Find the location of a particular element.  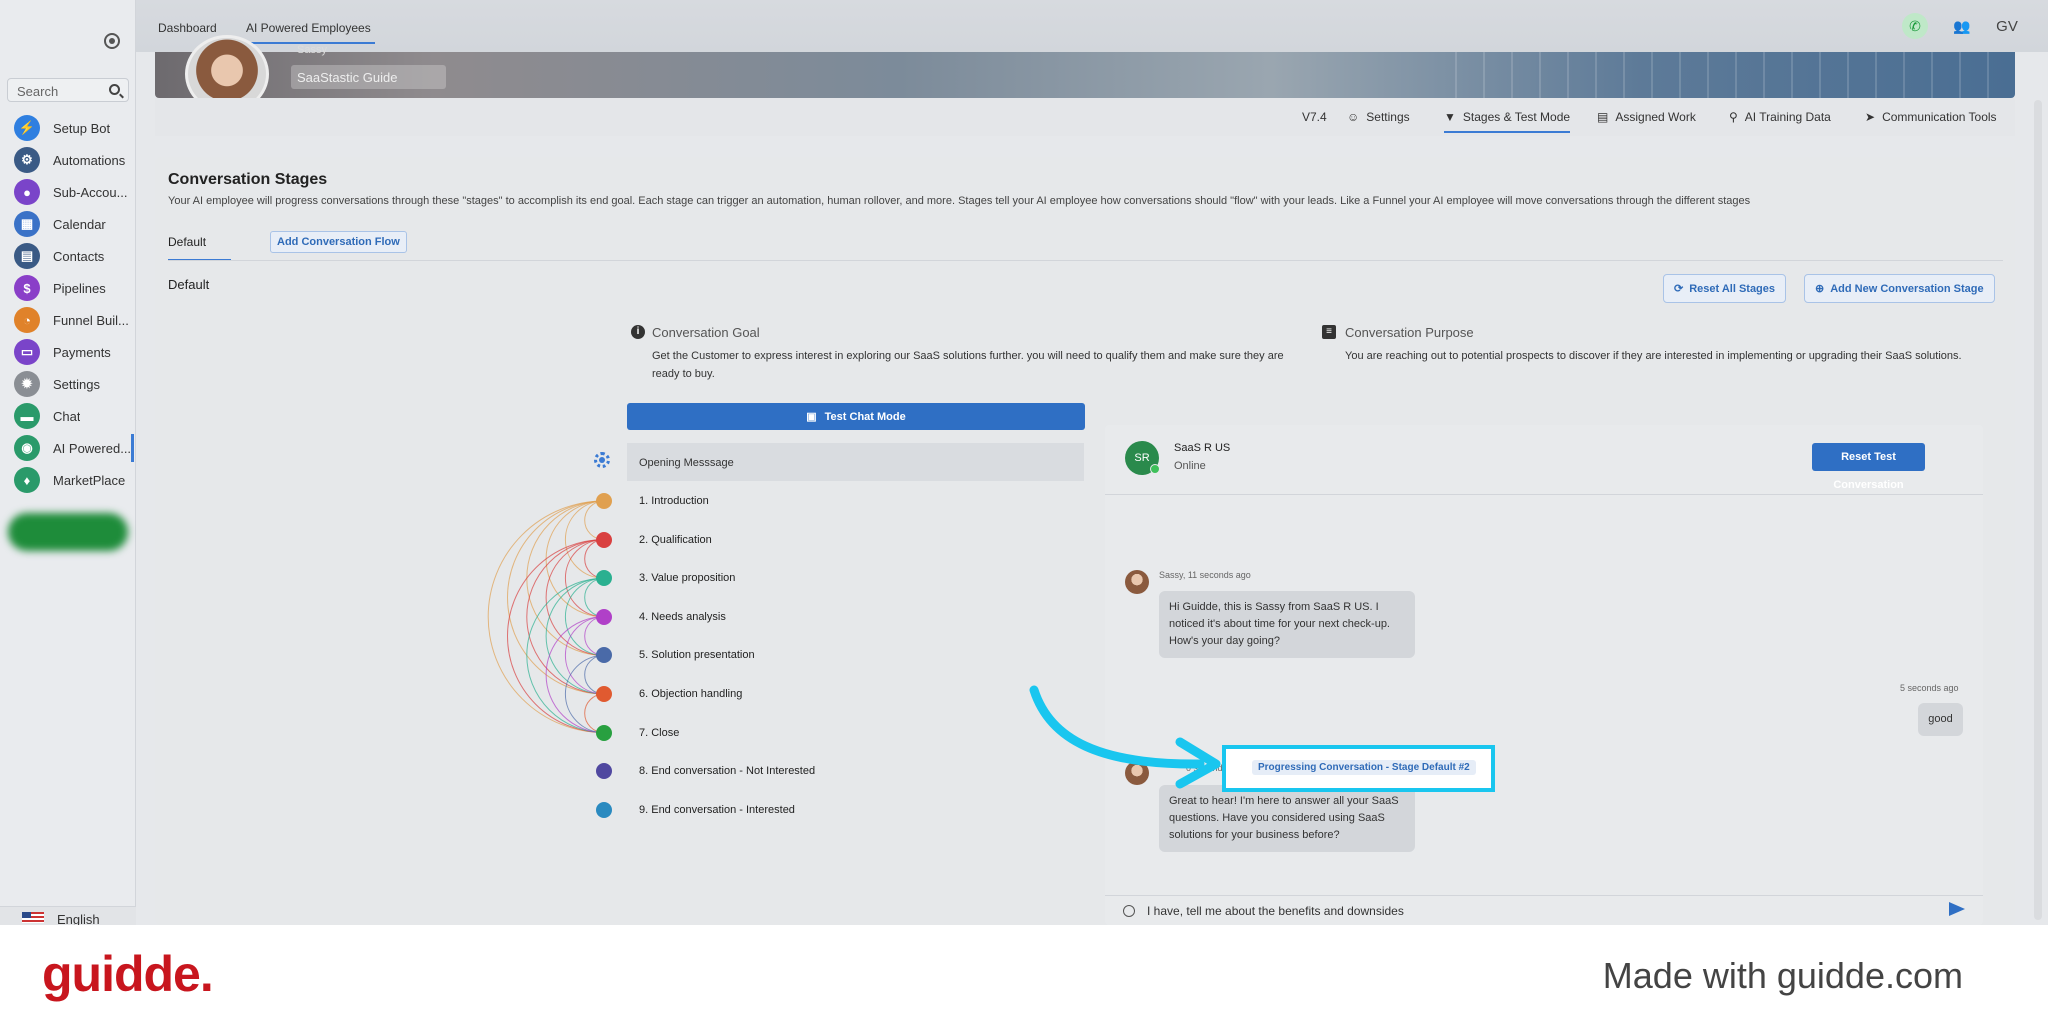

reply-meta: 5 seconds ago is located at coordinates (1929, 688).